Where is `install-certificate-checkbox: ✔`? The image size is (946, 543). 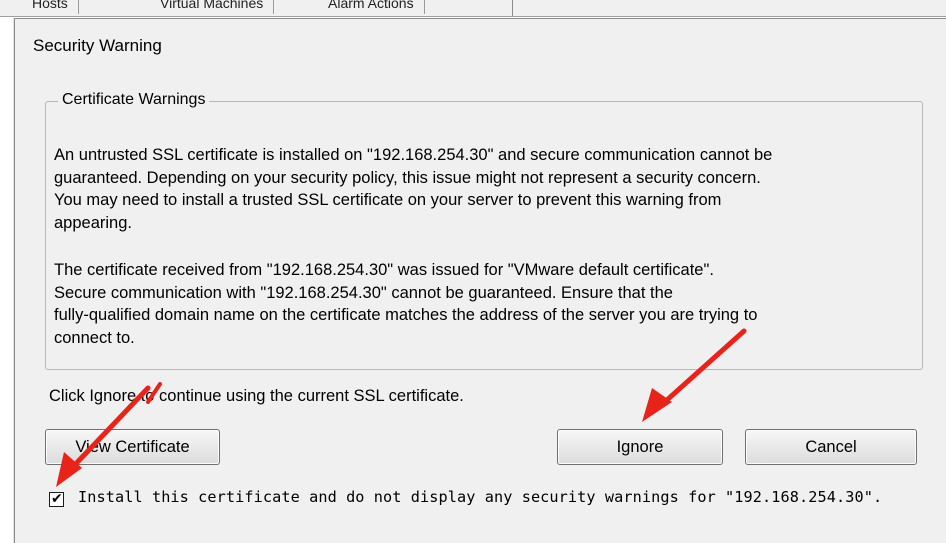
install-certificate-checkbox: ✔ is located at coordinates (56, 498).